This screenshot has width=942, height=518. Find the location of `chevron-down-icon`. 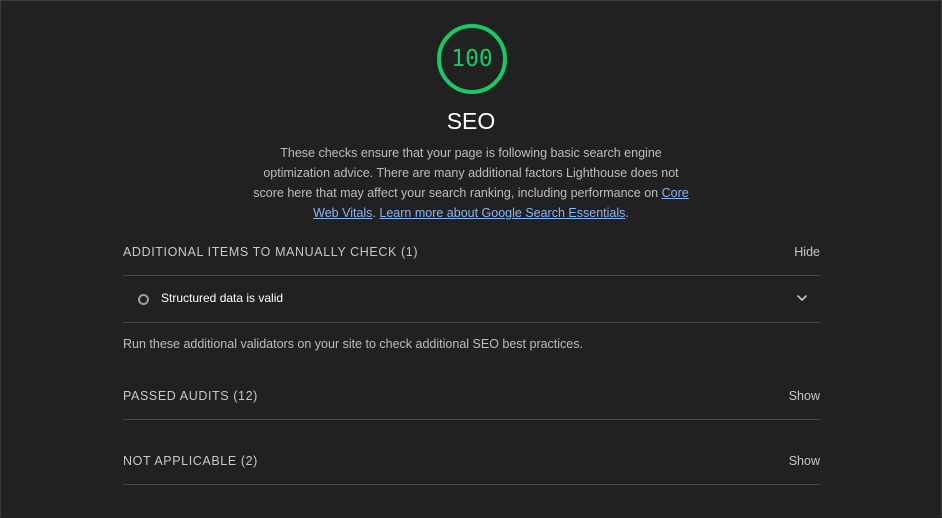

chevron-down-icon is located at coordinates (802, 298).